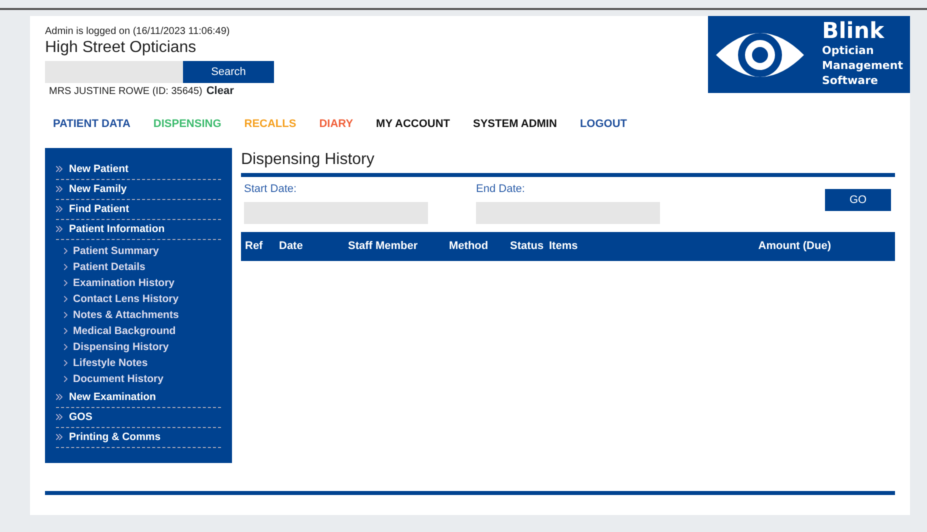 The height and width of the screenshot is (532, 927). What do you see at coordinates (228, 72) in the screenshot?
I see `search-button: Search` at bounding box center [228, 72].